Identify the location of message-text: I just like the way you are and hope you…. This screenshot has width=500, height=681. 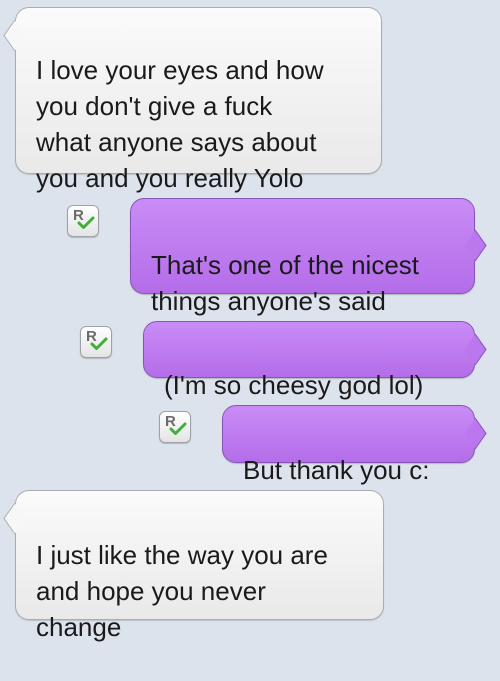
(182, 591).